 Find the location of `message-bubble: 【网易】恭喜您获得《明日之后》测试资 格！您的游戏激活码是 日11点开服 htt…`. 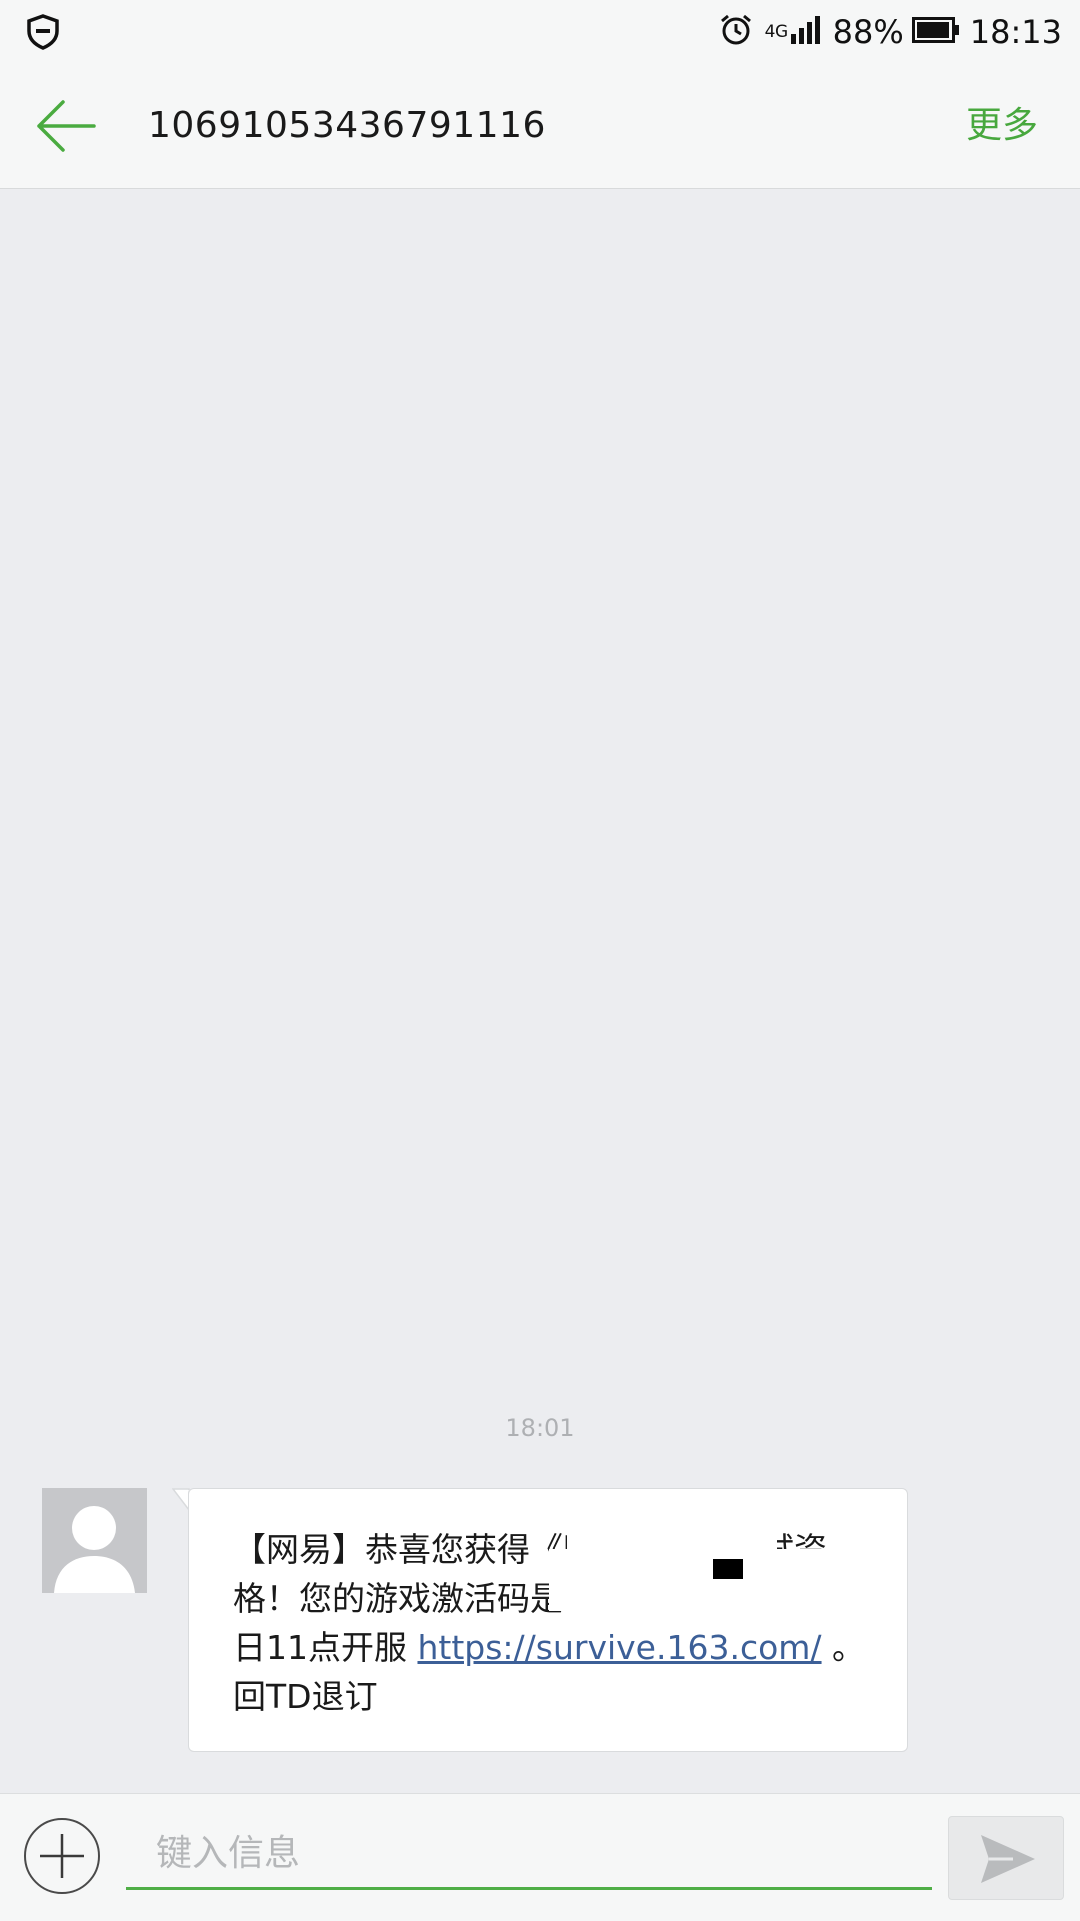

message-bubble: 【网易】恭喜您获得《明日之后》测试资 格！您的游戏激活码是 日11点开服 htt… is located at coordinates (548, 1620).